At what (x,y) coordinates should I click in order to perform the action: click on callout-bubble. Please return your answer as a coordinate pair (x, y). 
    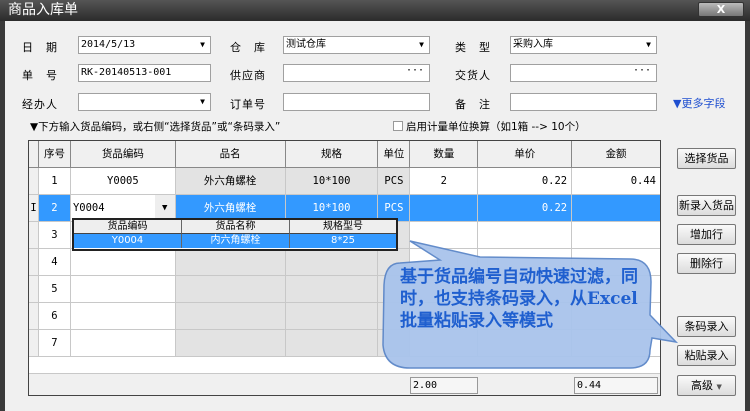
    Looking at the image, I should click on (530, 304).